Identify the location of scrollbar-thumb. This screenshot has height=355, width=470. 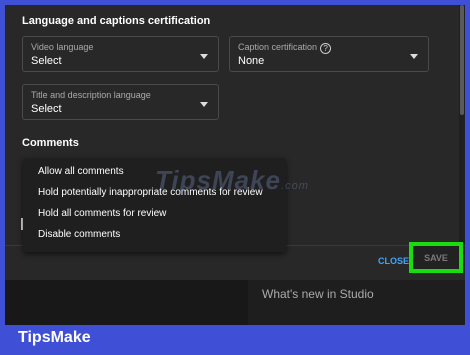
(462, 60).